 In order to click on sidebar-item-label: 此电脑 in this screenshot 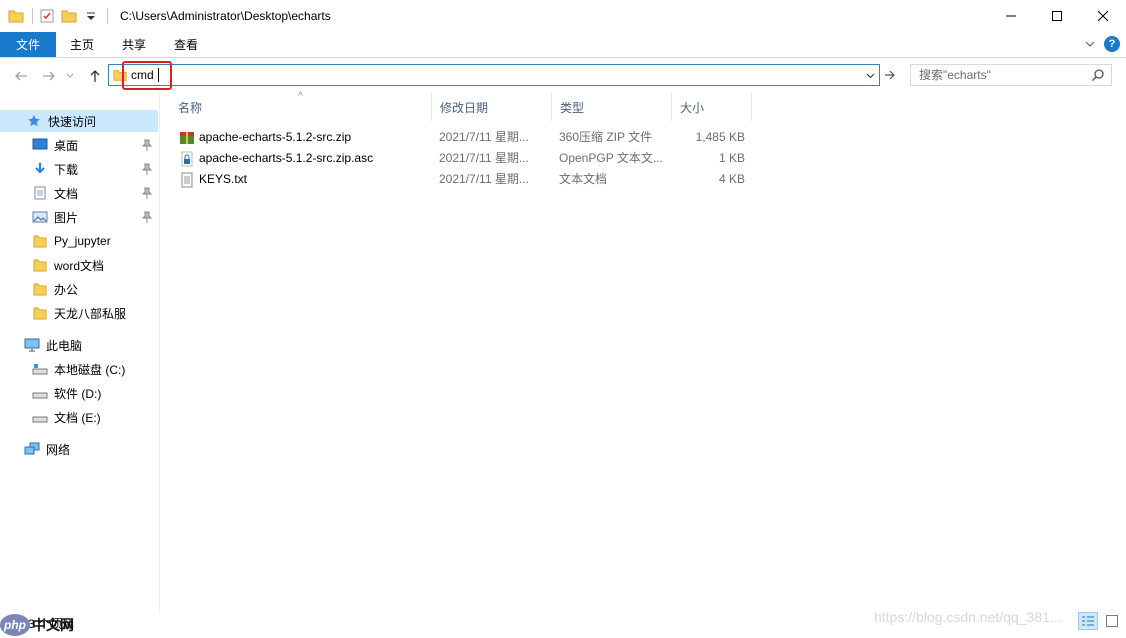, I will do `click(64, 345)`.